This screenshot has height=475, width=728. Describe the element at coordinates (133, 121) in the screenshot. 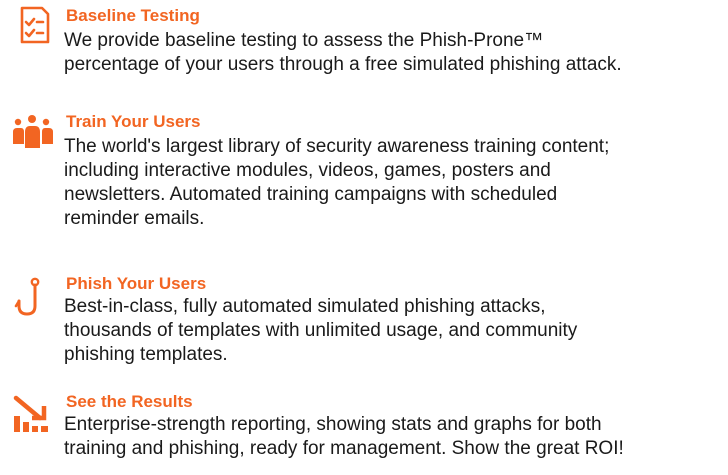

I see `feature-title: Train Your Users` at that location.